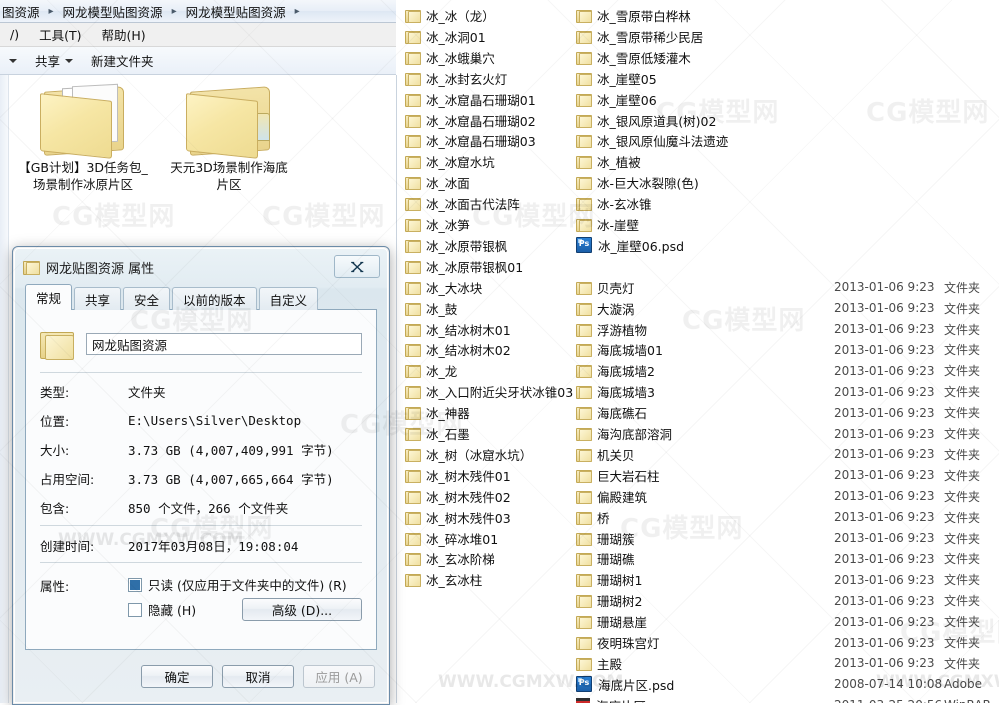  Describe the element at coordinates (445, 36) in the screenshot. I see `list-item: 冰_冰洞01` at that location.